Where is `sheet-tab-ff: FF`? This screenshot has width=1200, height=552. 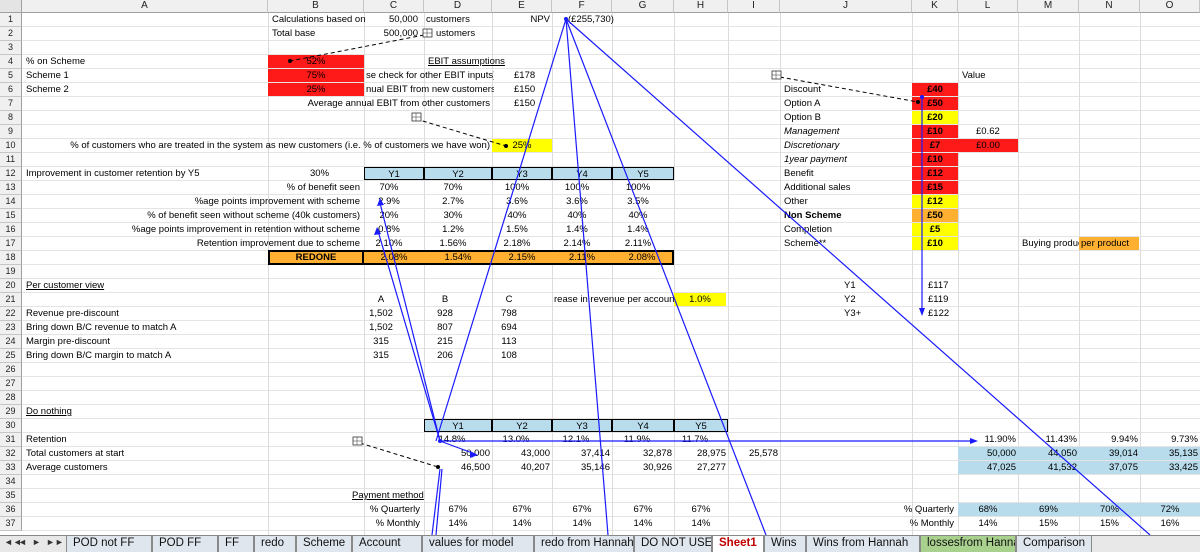
sheet-tab-ff: FF is located at coordinates (236, 544).